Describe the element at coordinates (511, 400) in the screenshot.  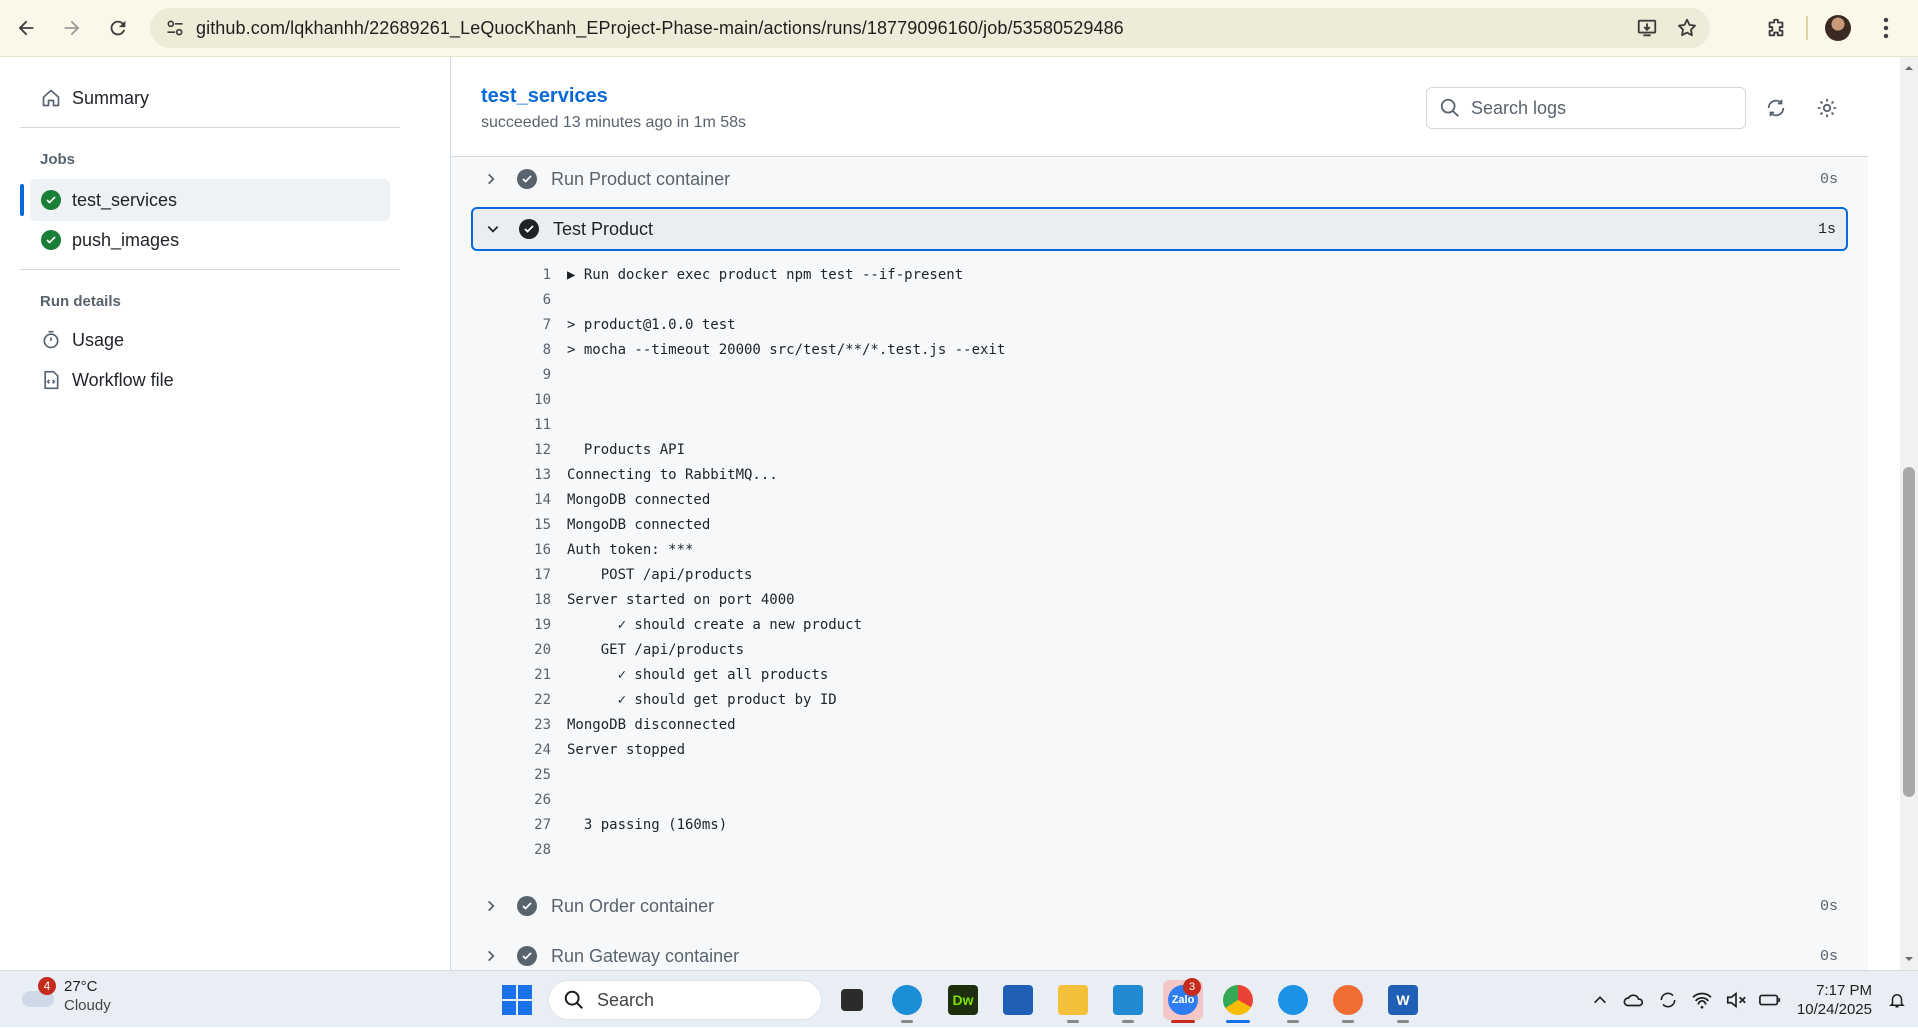
I see `log-line-number: 10` at that location.